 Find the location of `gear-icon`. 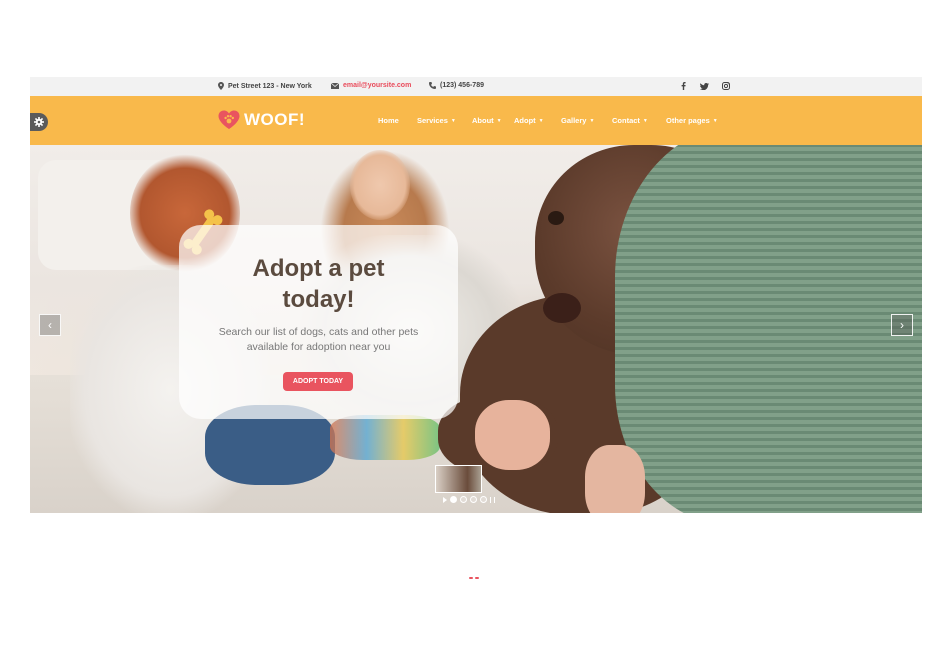

gear-icon is located at coordinates (39, 122).